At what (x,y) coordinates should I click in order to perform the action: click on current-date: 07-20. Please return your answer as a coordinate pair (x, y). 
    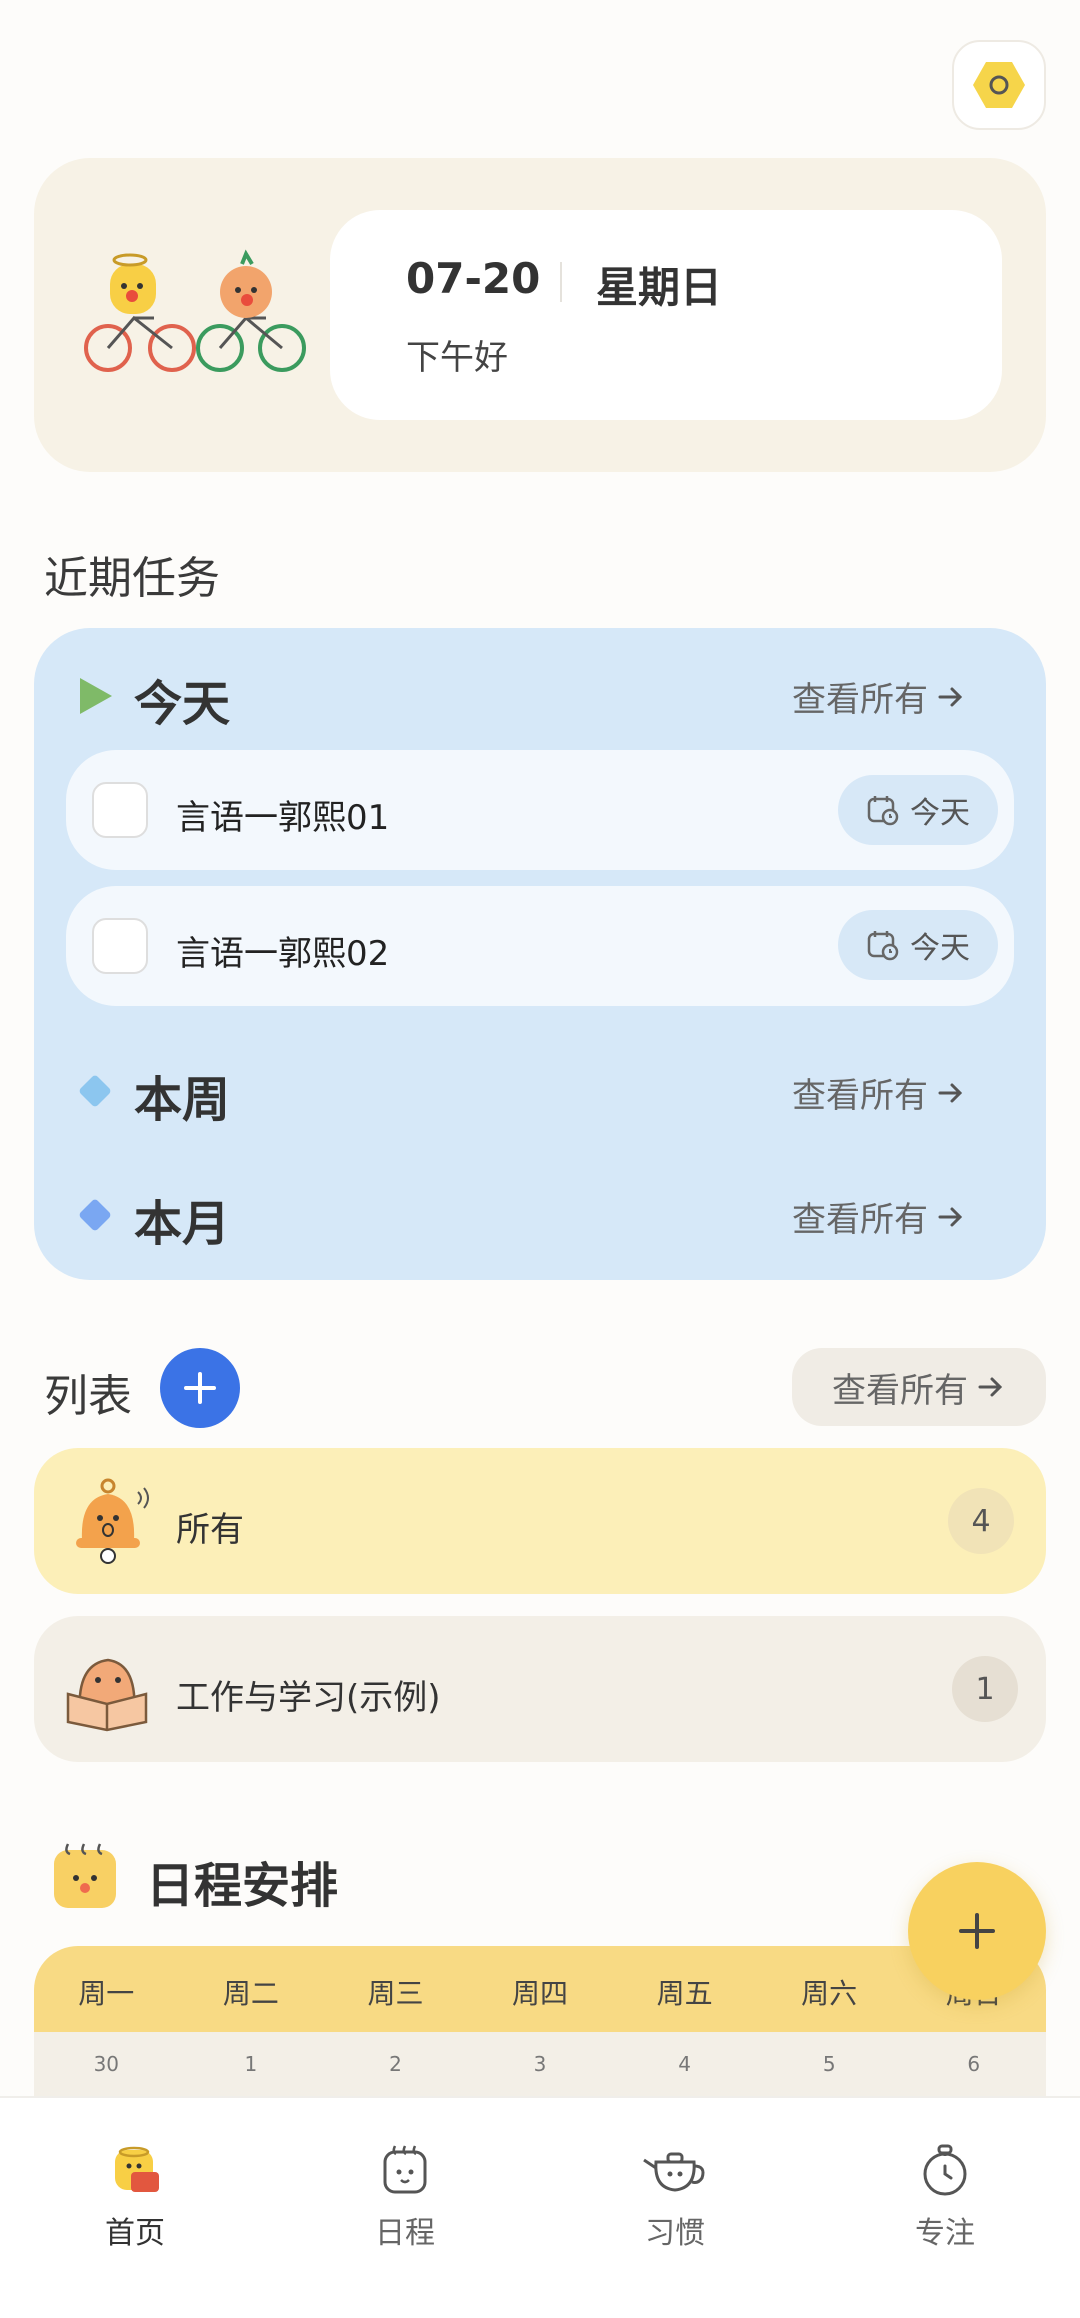
    Looking at the image, I should click on (473, 278).